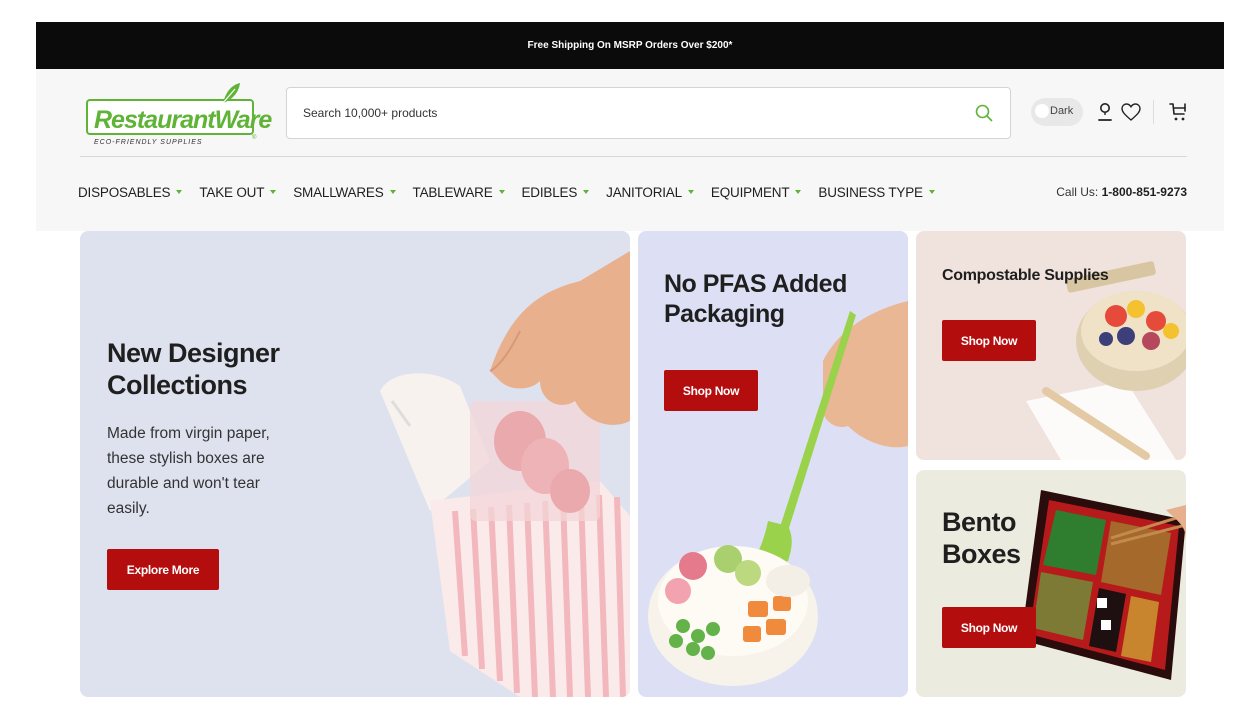 This screenshot has width=1260, height=720. I want to click on hero-title: New Designer Collections, so click(193, 369).